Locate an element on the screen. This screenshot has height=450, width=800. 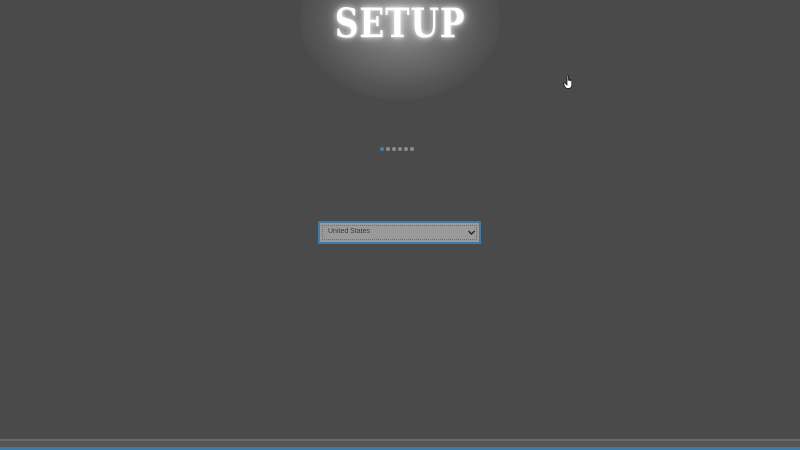
country-select-value: United States is located at coordinates (349, 231).